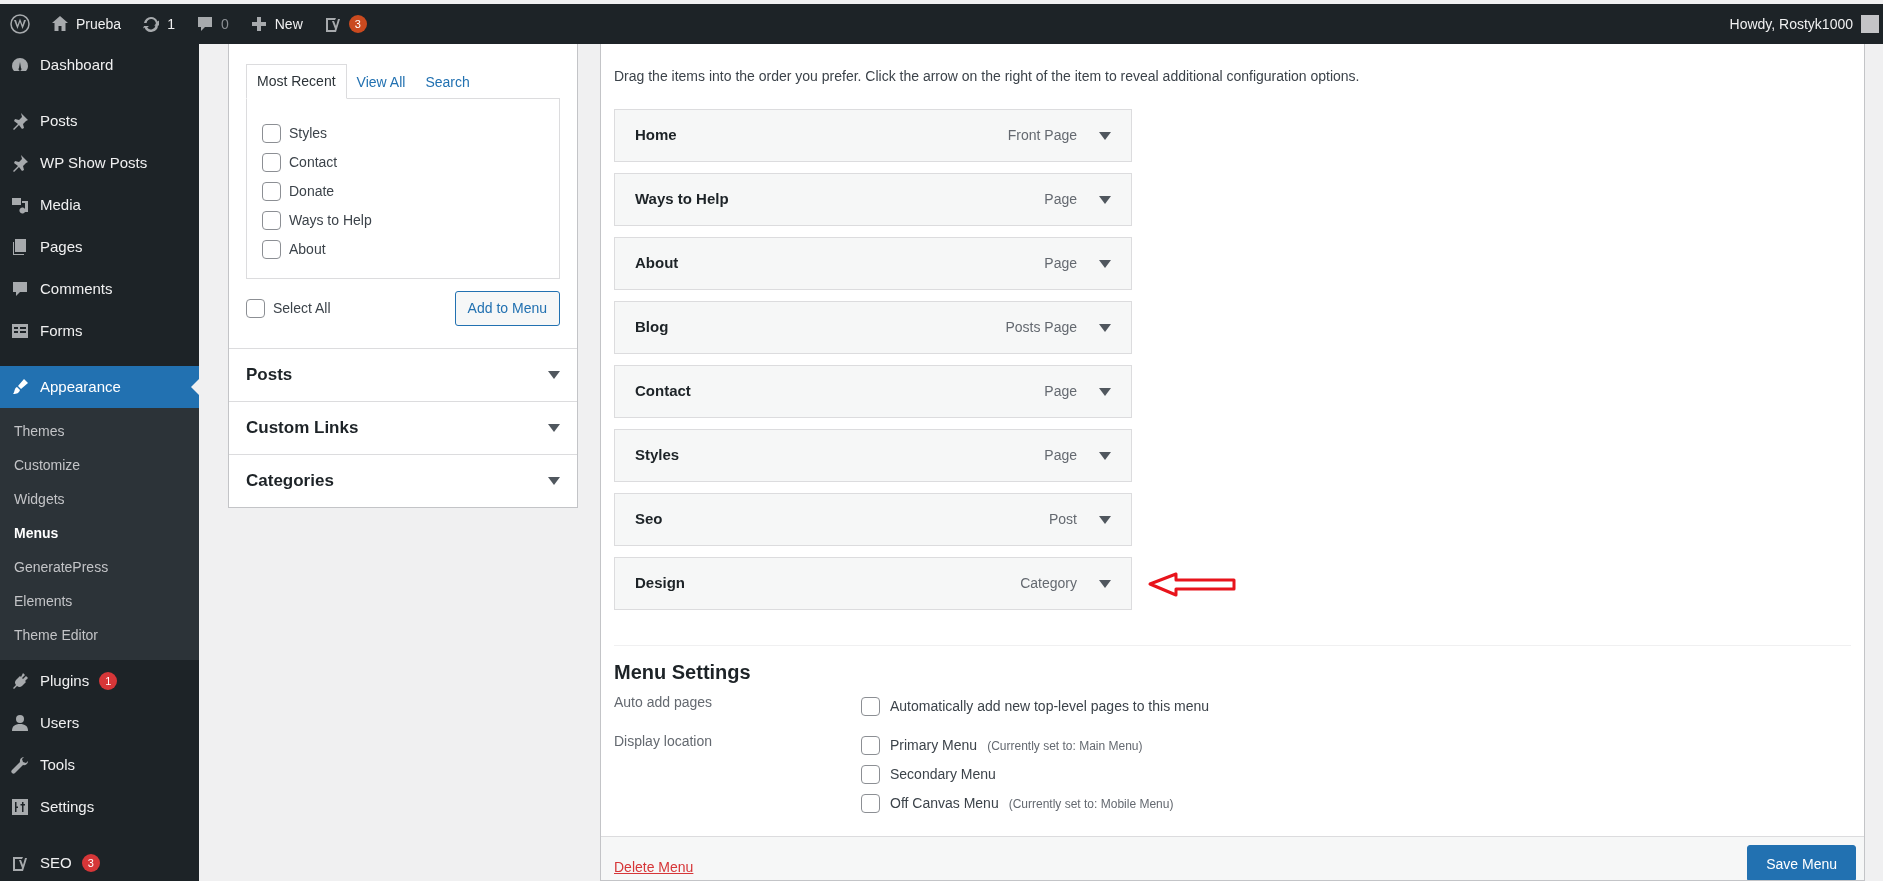 This screenshot has height=881, width=1883. What do you see at coordinates (302, 428) in the screenshot?
I see `section-title: Custom Links` at bounding box center [302, 428].